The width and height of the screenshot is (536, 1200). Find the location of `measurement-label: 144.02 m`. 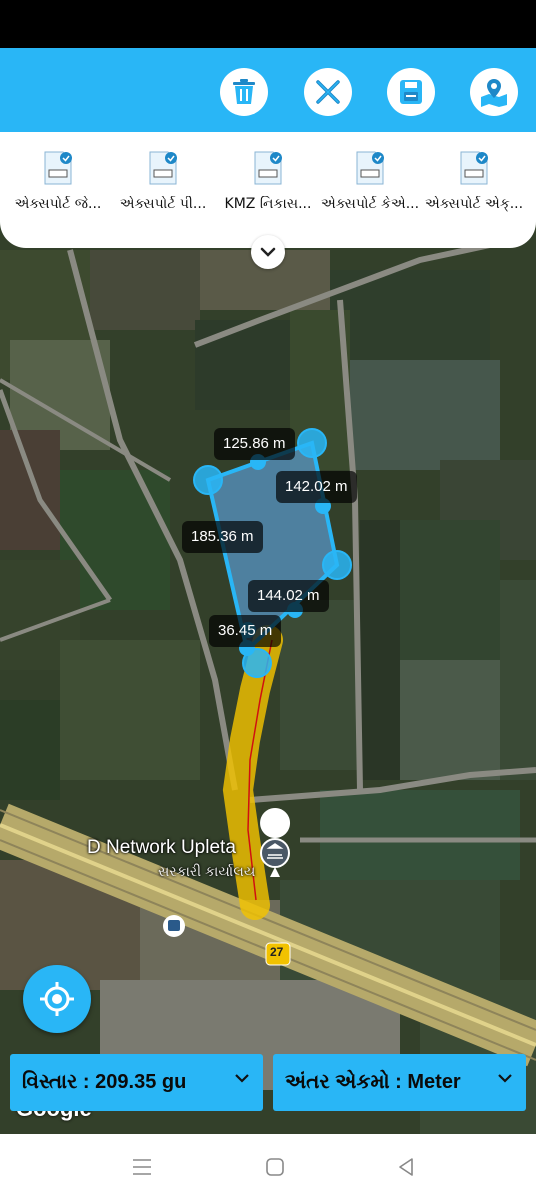

measurement-label: 144.02 m is located at coordinates (288, 596).